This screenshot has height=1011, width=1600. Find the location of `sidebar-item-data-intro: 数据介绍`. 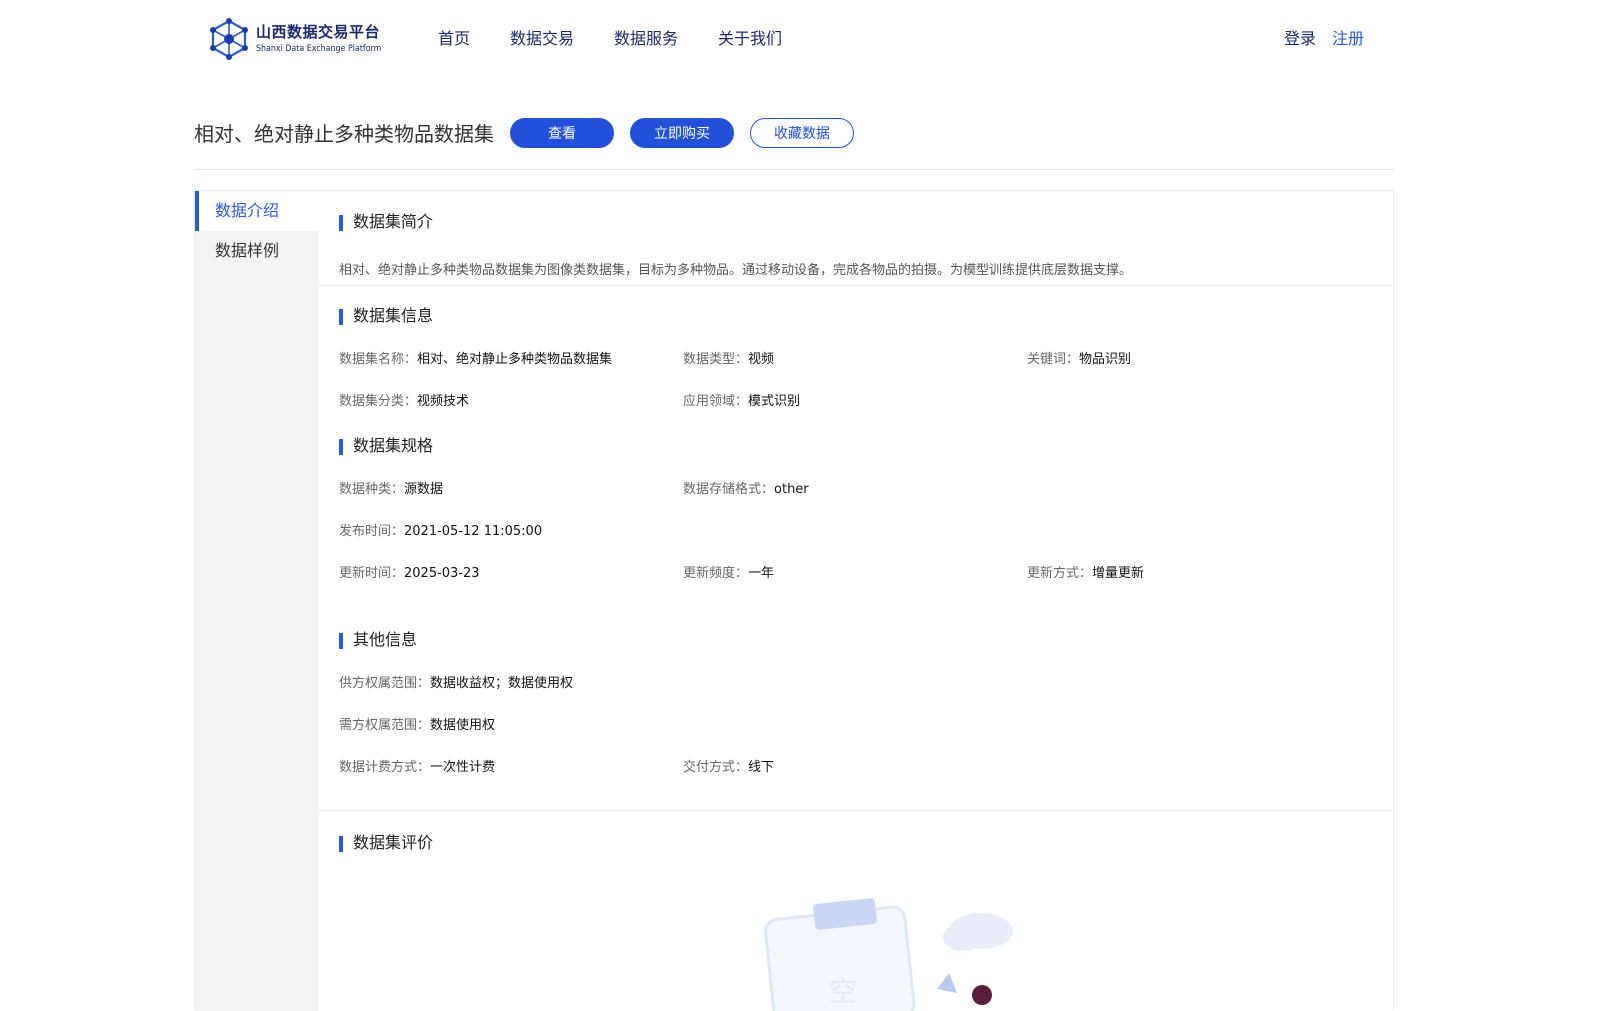

sidebar-item-data-intro: 数据介绍 is located at coordinates (257, 211).